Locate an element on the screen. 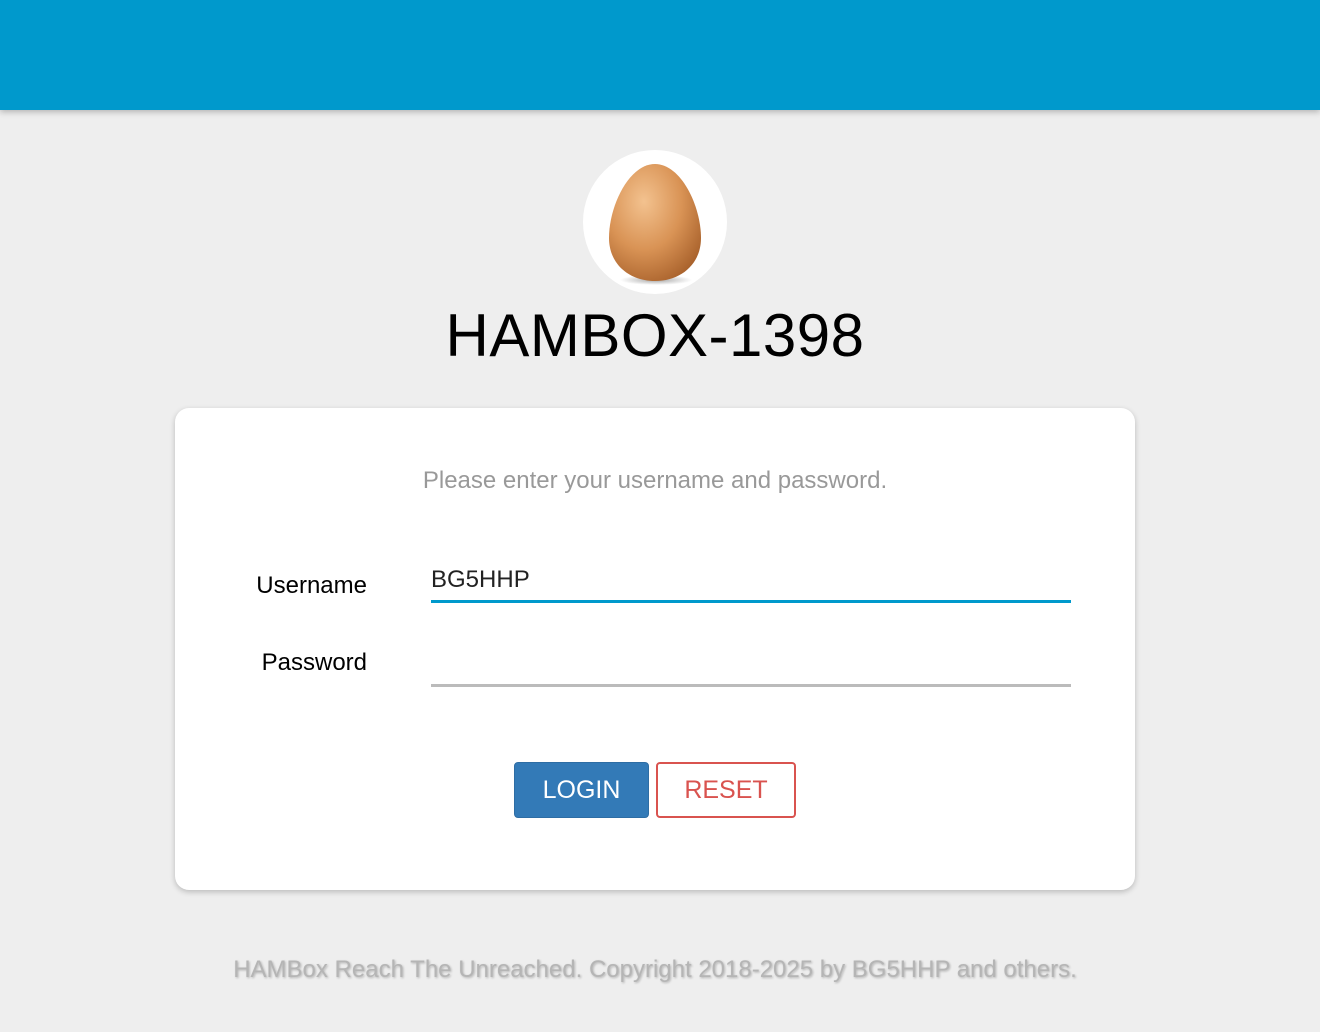 Image resolution: width=1320 pixels, height=1032 pixels. device-hostname: HAMBOX-1398 is located at coordinates (655, 335).